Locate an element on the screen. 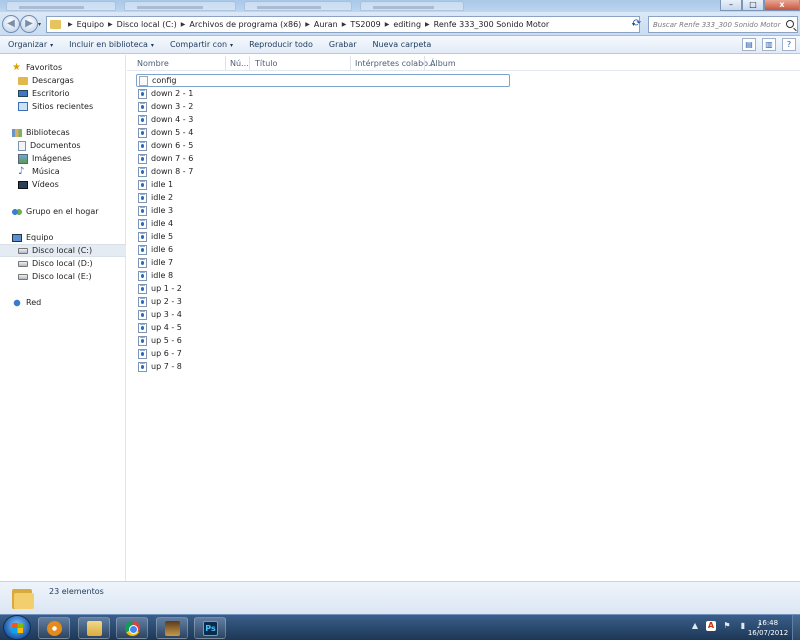 This screenshot has height=640, width=800. taskbar-photoshop: Ps is located at coordinates (210, 628).